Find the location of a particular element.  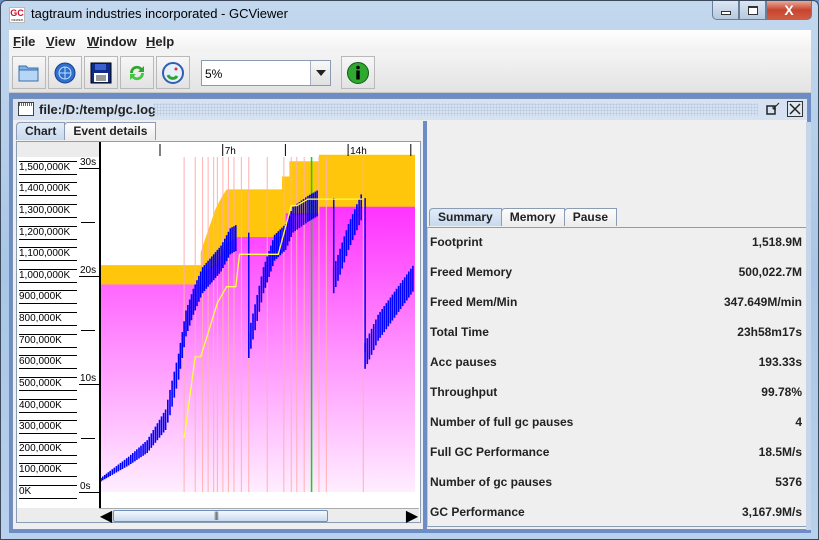

minimize-icon is located at coordinates (725, 12).